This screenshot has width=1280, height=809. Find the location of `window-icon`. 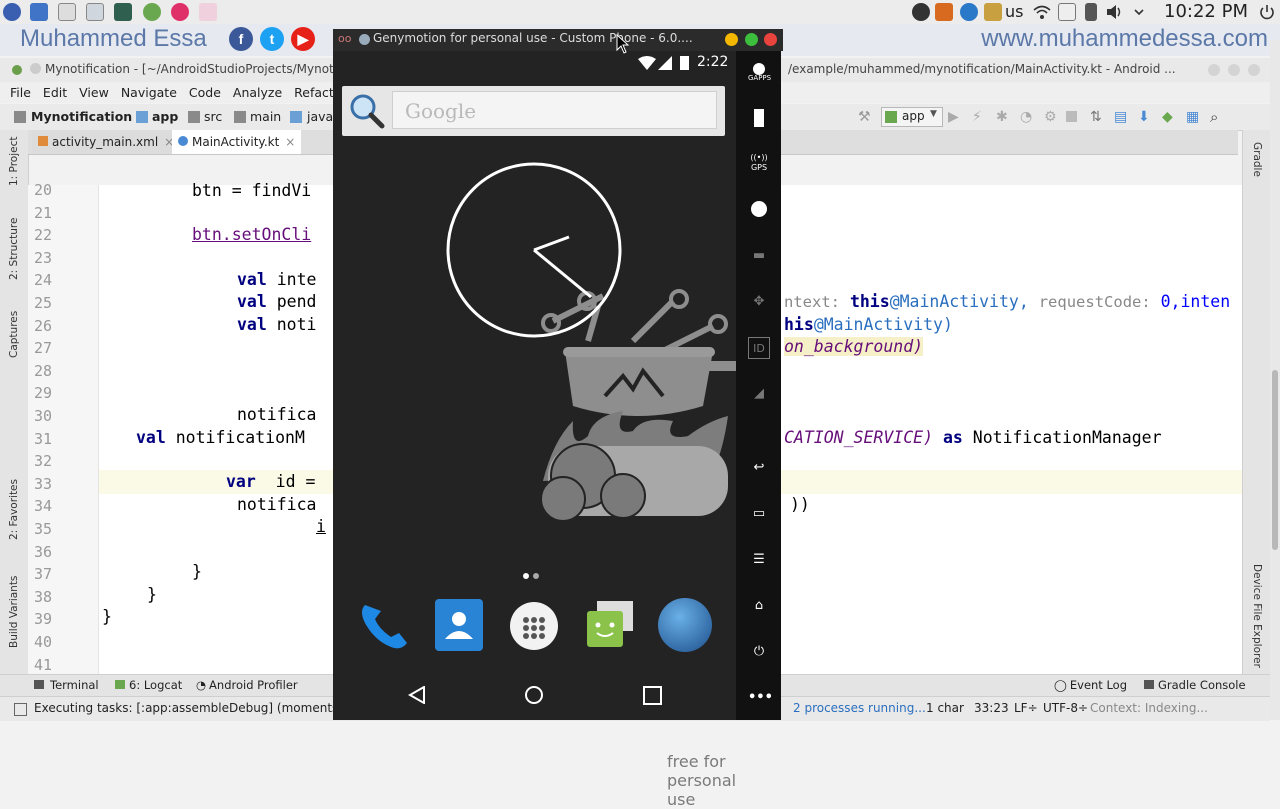

window-icon is located at coordinates (67, 12).